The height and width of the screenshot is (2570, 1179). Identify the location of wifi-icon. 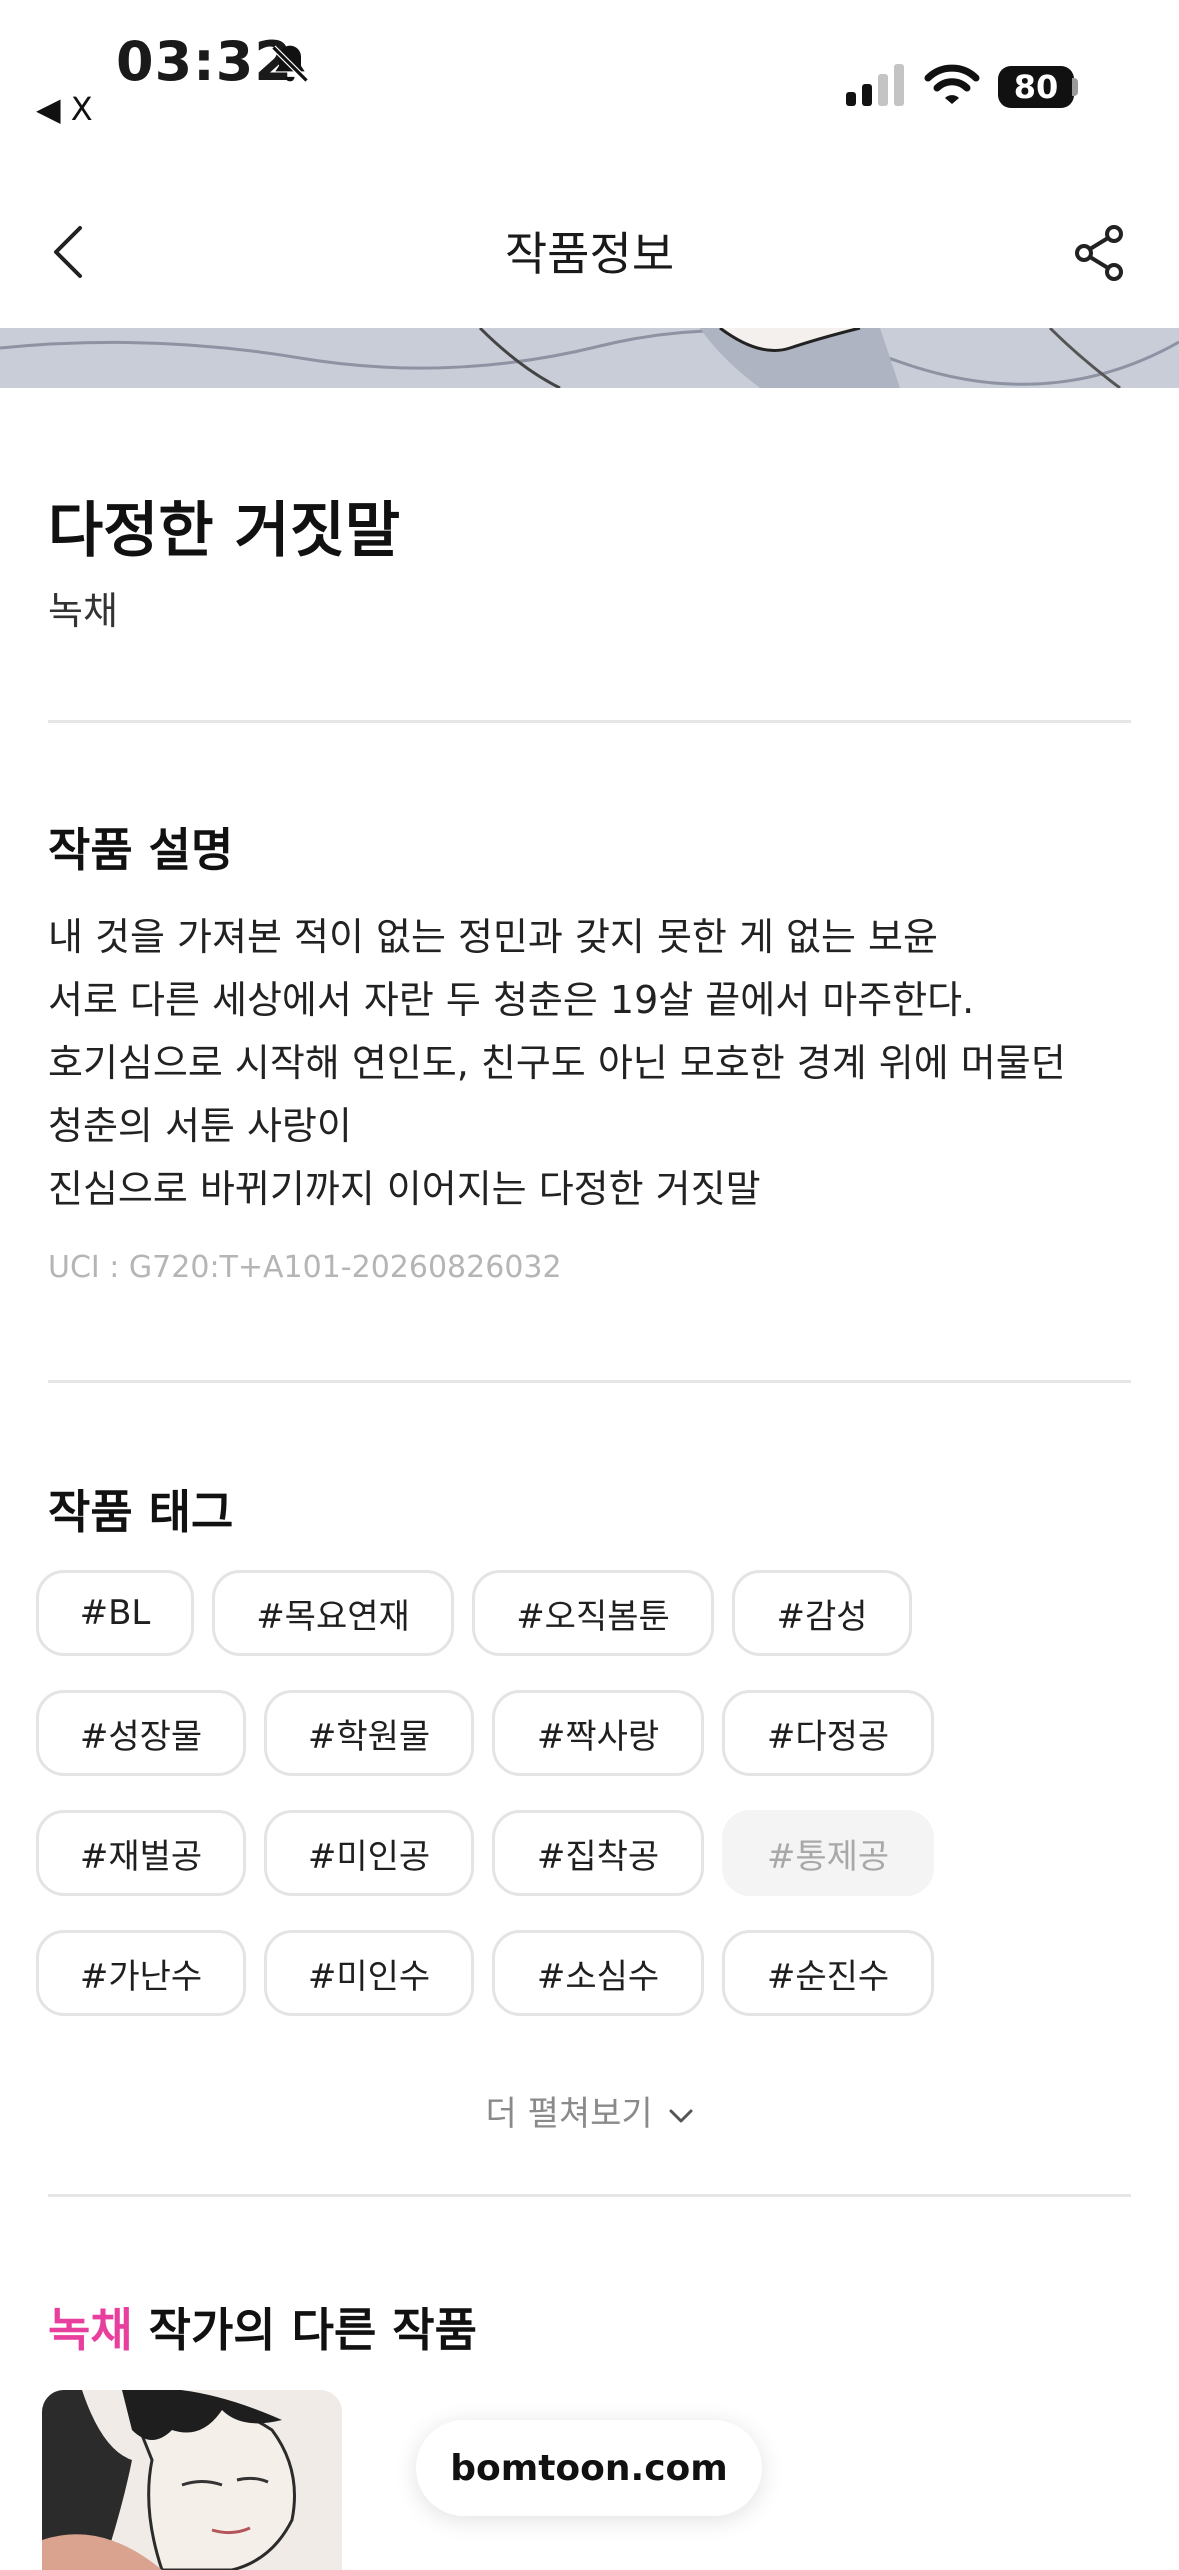
(952, 84).